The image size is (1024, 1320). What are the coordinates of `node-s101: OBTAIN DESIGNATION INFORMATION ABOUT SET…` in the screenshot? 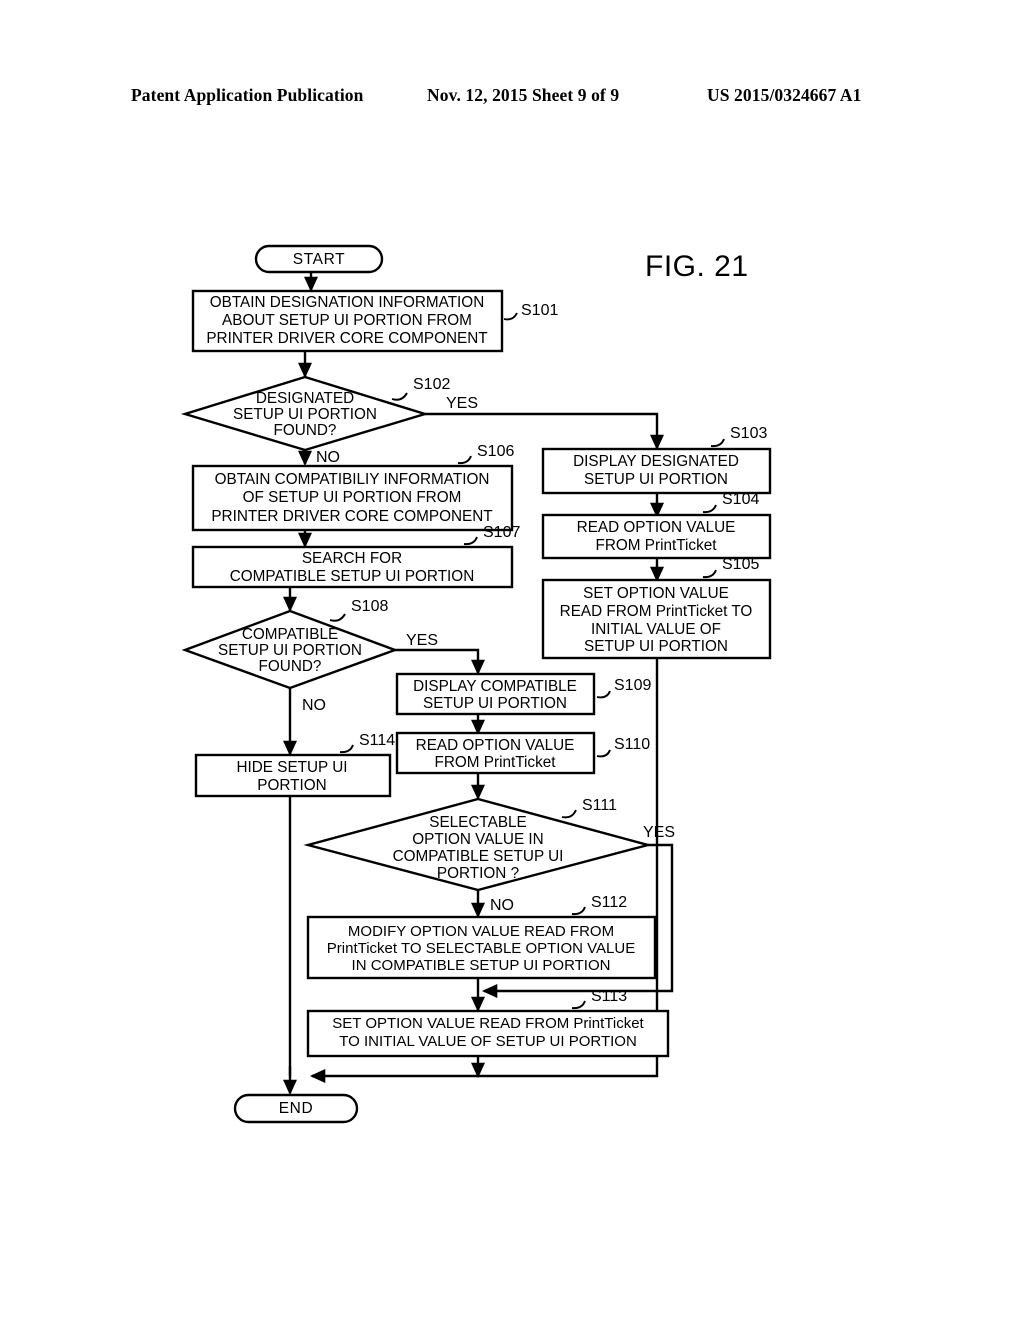 It's located at (374, 321).